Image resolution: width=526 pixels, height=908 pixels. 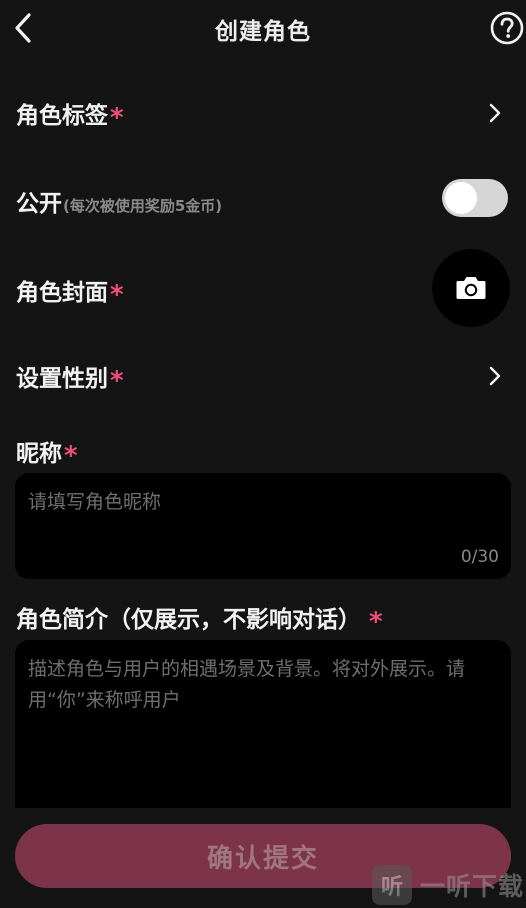 I want to click on watermark-text: 一听下载, so click(x=471, y=886).